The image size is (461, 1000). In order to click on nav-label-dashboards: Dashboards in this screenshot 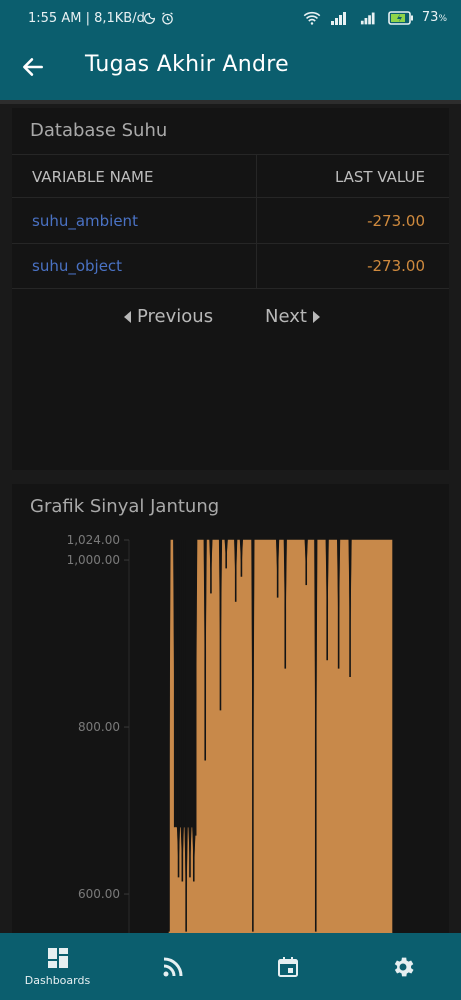, I will do `click(57, 980)`.